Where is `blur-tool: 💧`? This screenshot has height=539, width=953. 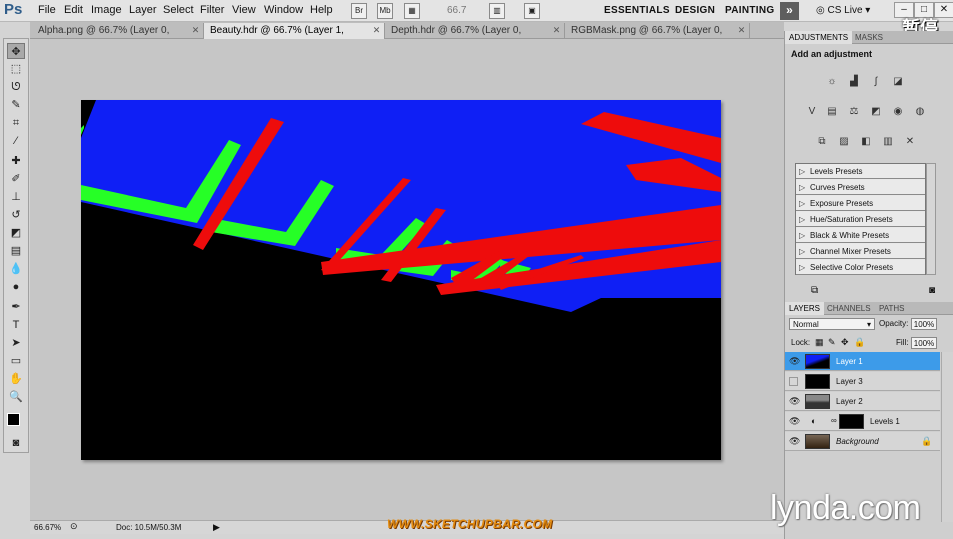 blur-tool: 💧 is located at coordinates (16, 269).